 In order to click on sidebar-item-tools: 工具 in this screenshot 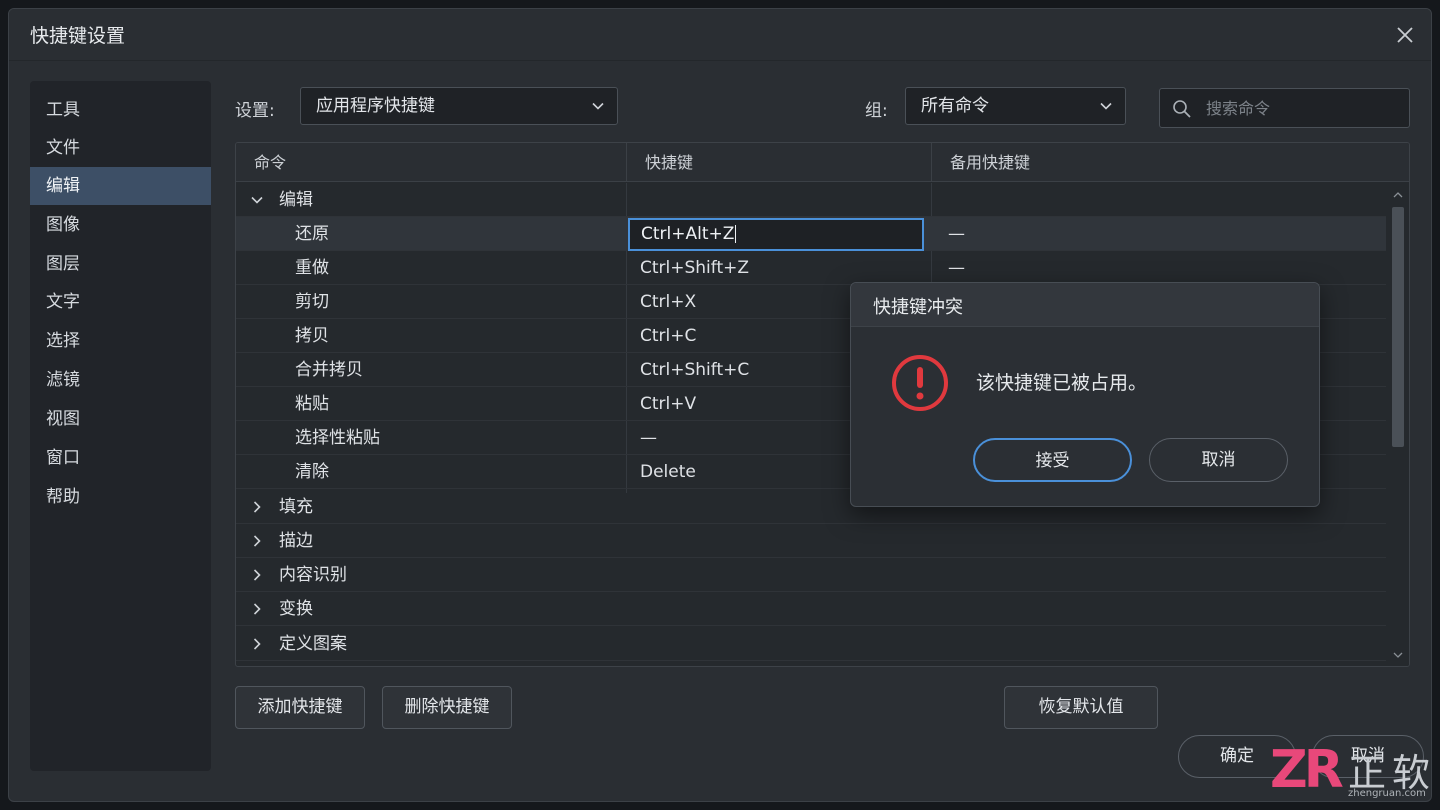, I will do `click(120, 110)`.